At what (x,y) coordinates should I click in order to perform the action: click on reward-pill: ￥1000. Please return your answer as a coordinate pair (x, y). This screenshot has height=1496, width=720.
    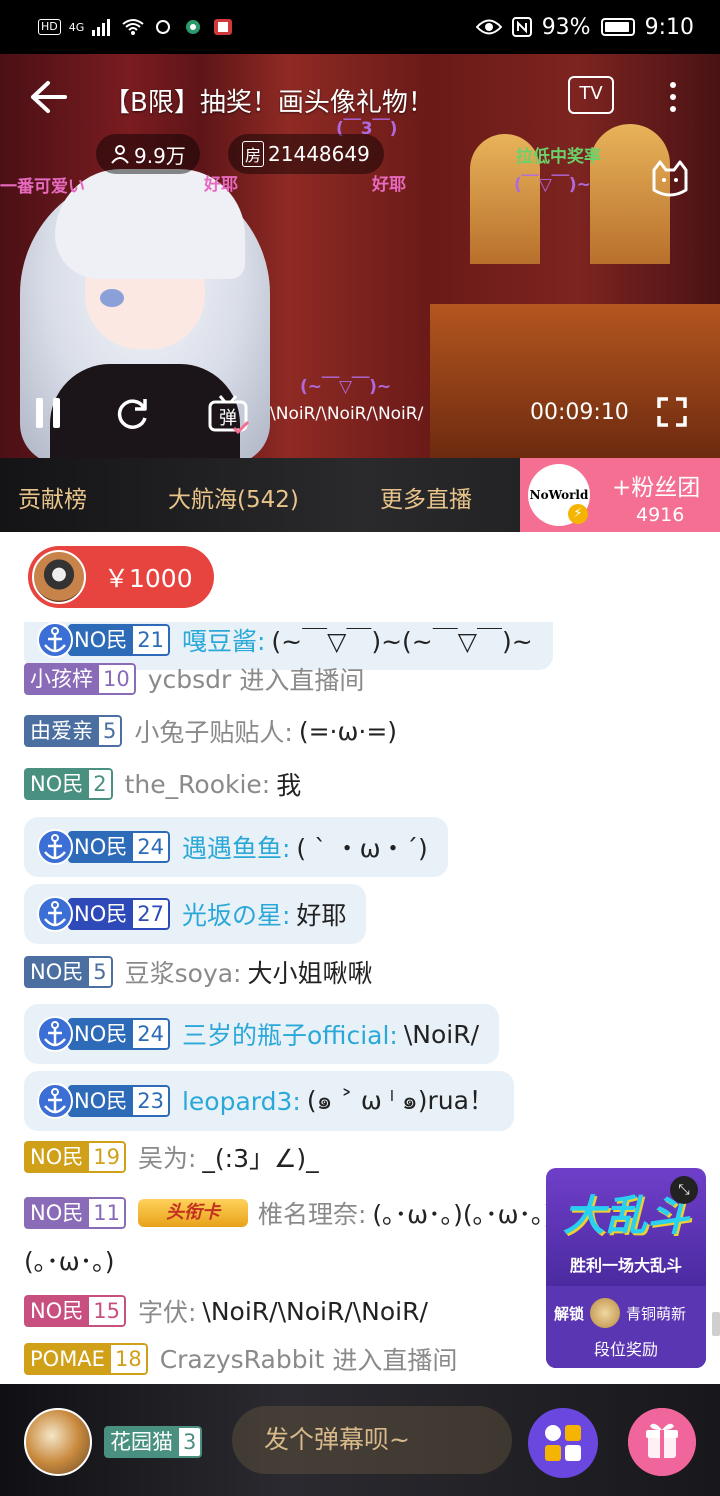
    Looking at the image, I should click on (121, 577).